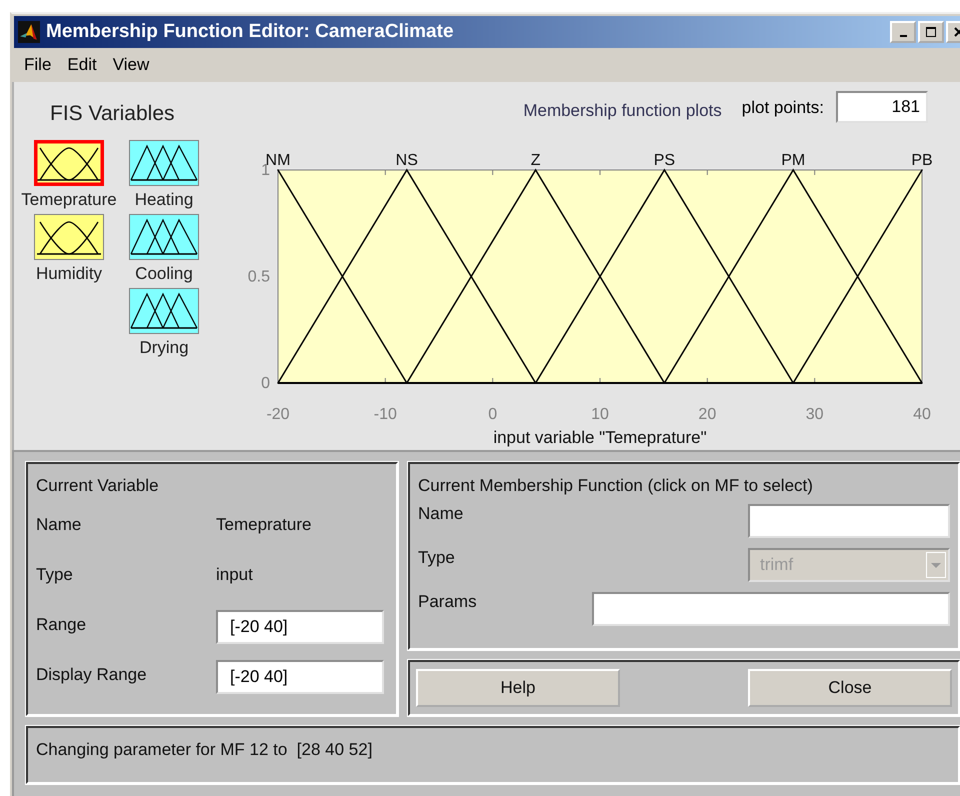 This screenshot has width=960, height=796. What do you see at coordinates (622, 111) in the screenshot?
I see `plot-title: Membership function plots` at bounding box center [622, 111].